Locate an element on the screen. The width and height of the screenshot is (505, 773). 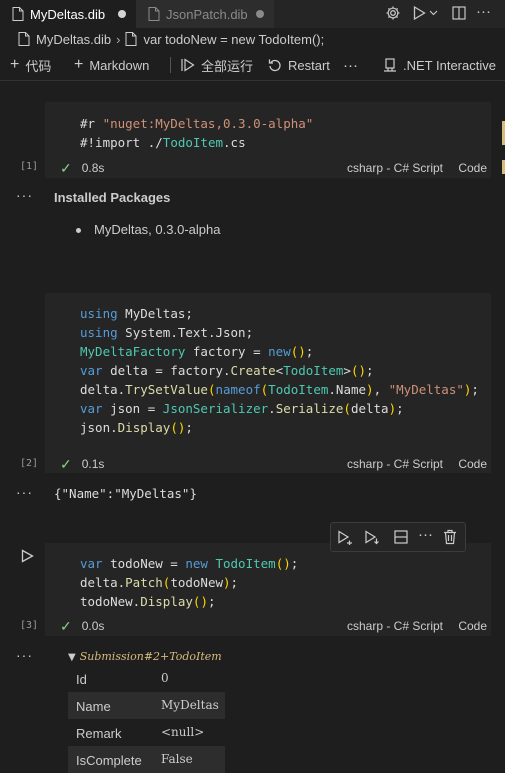
cell-status: ✓ 0.0s is located at coordinates (82, 626).